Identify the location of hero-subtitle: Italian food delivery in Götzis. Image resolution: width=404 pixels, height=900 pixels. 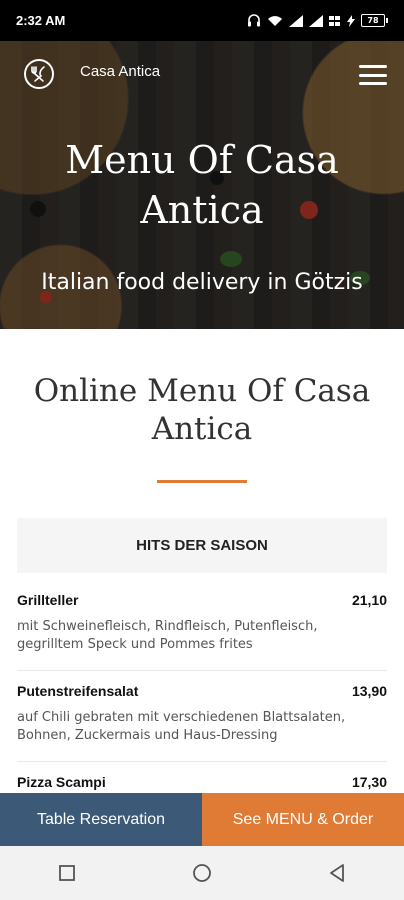
(202, 282).